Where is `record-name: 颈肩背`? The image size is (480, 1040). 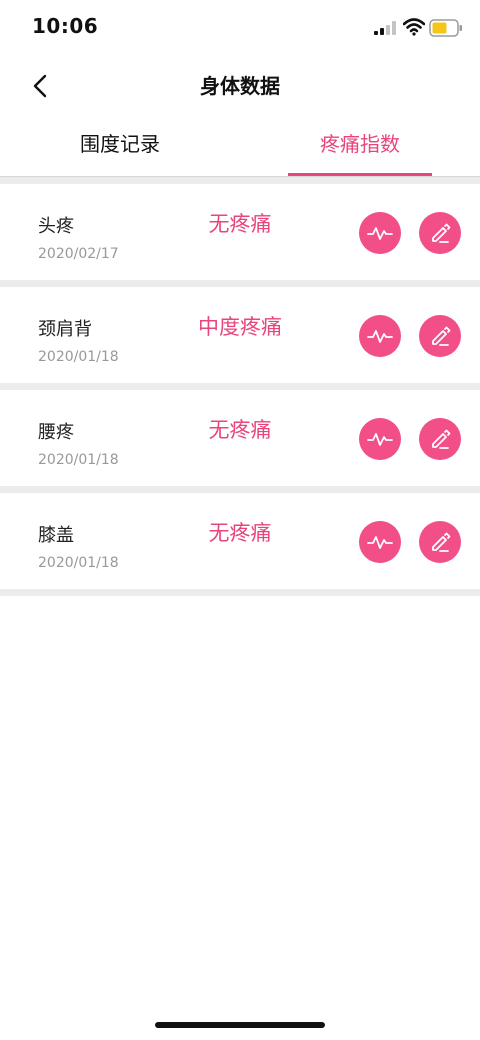
record-name: 颈肩背 is located at coordinates (65, 329).